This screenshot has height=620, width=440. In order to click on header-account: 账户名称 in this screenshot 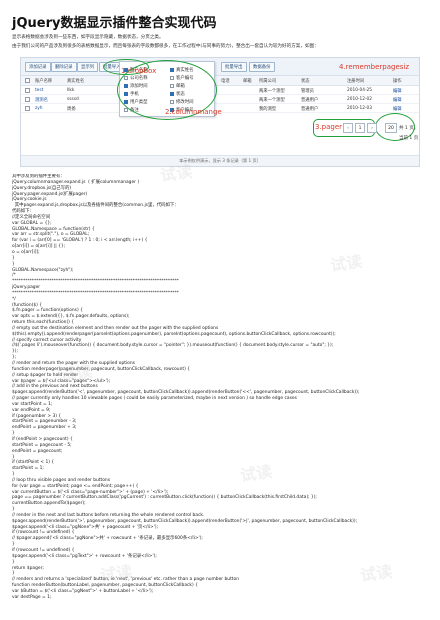, I will do `click(43, 81)`.